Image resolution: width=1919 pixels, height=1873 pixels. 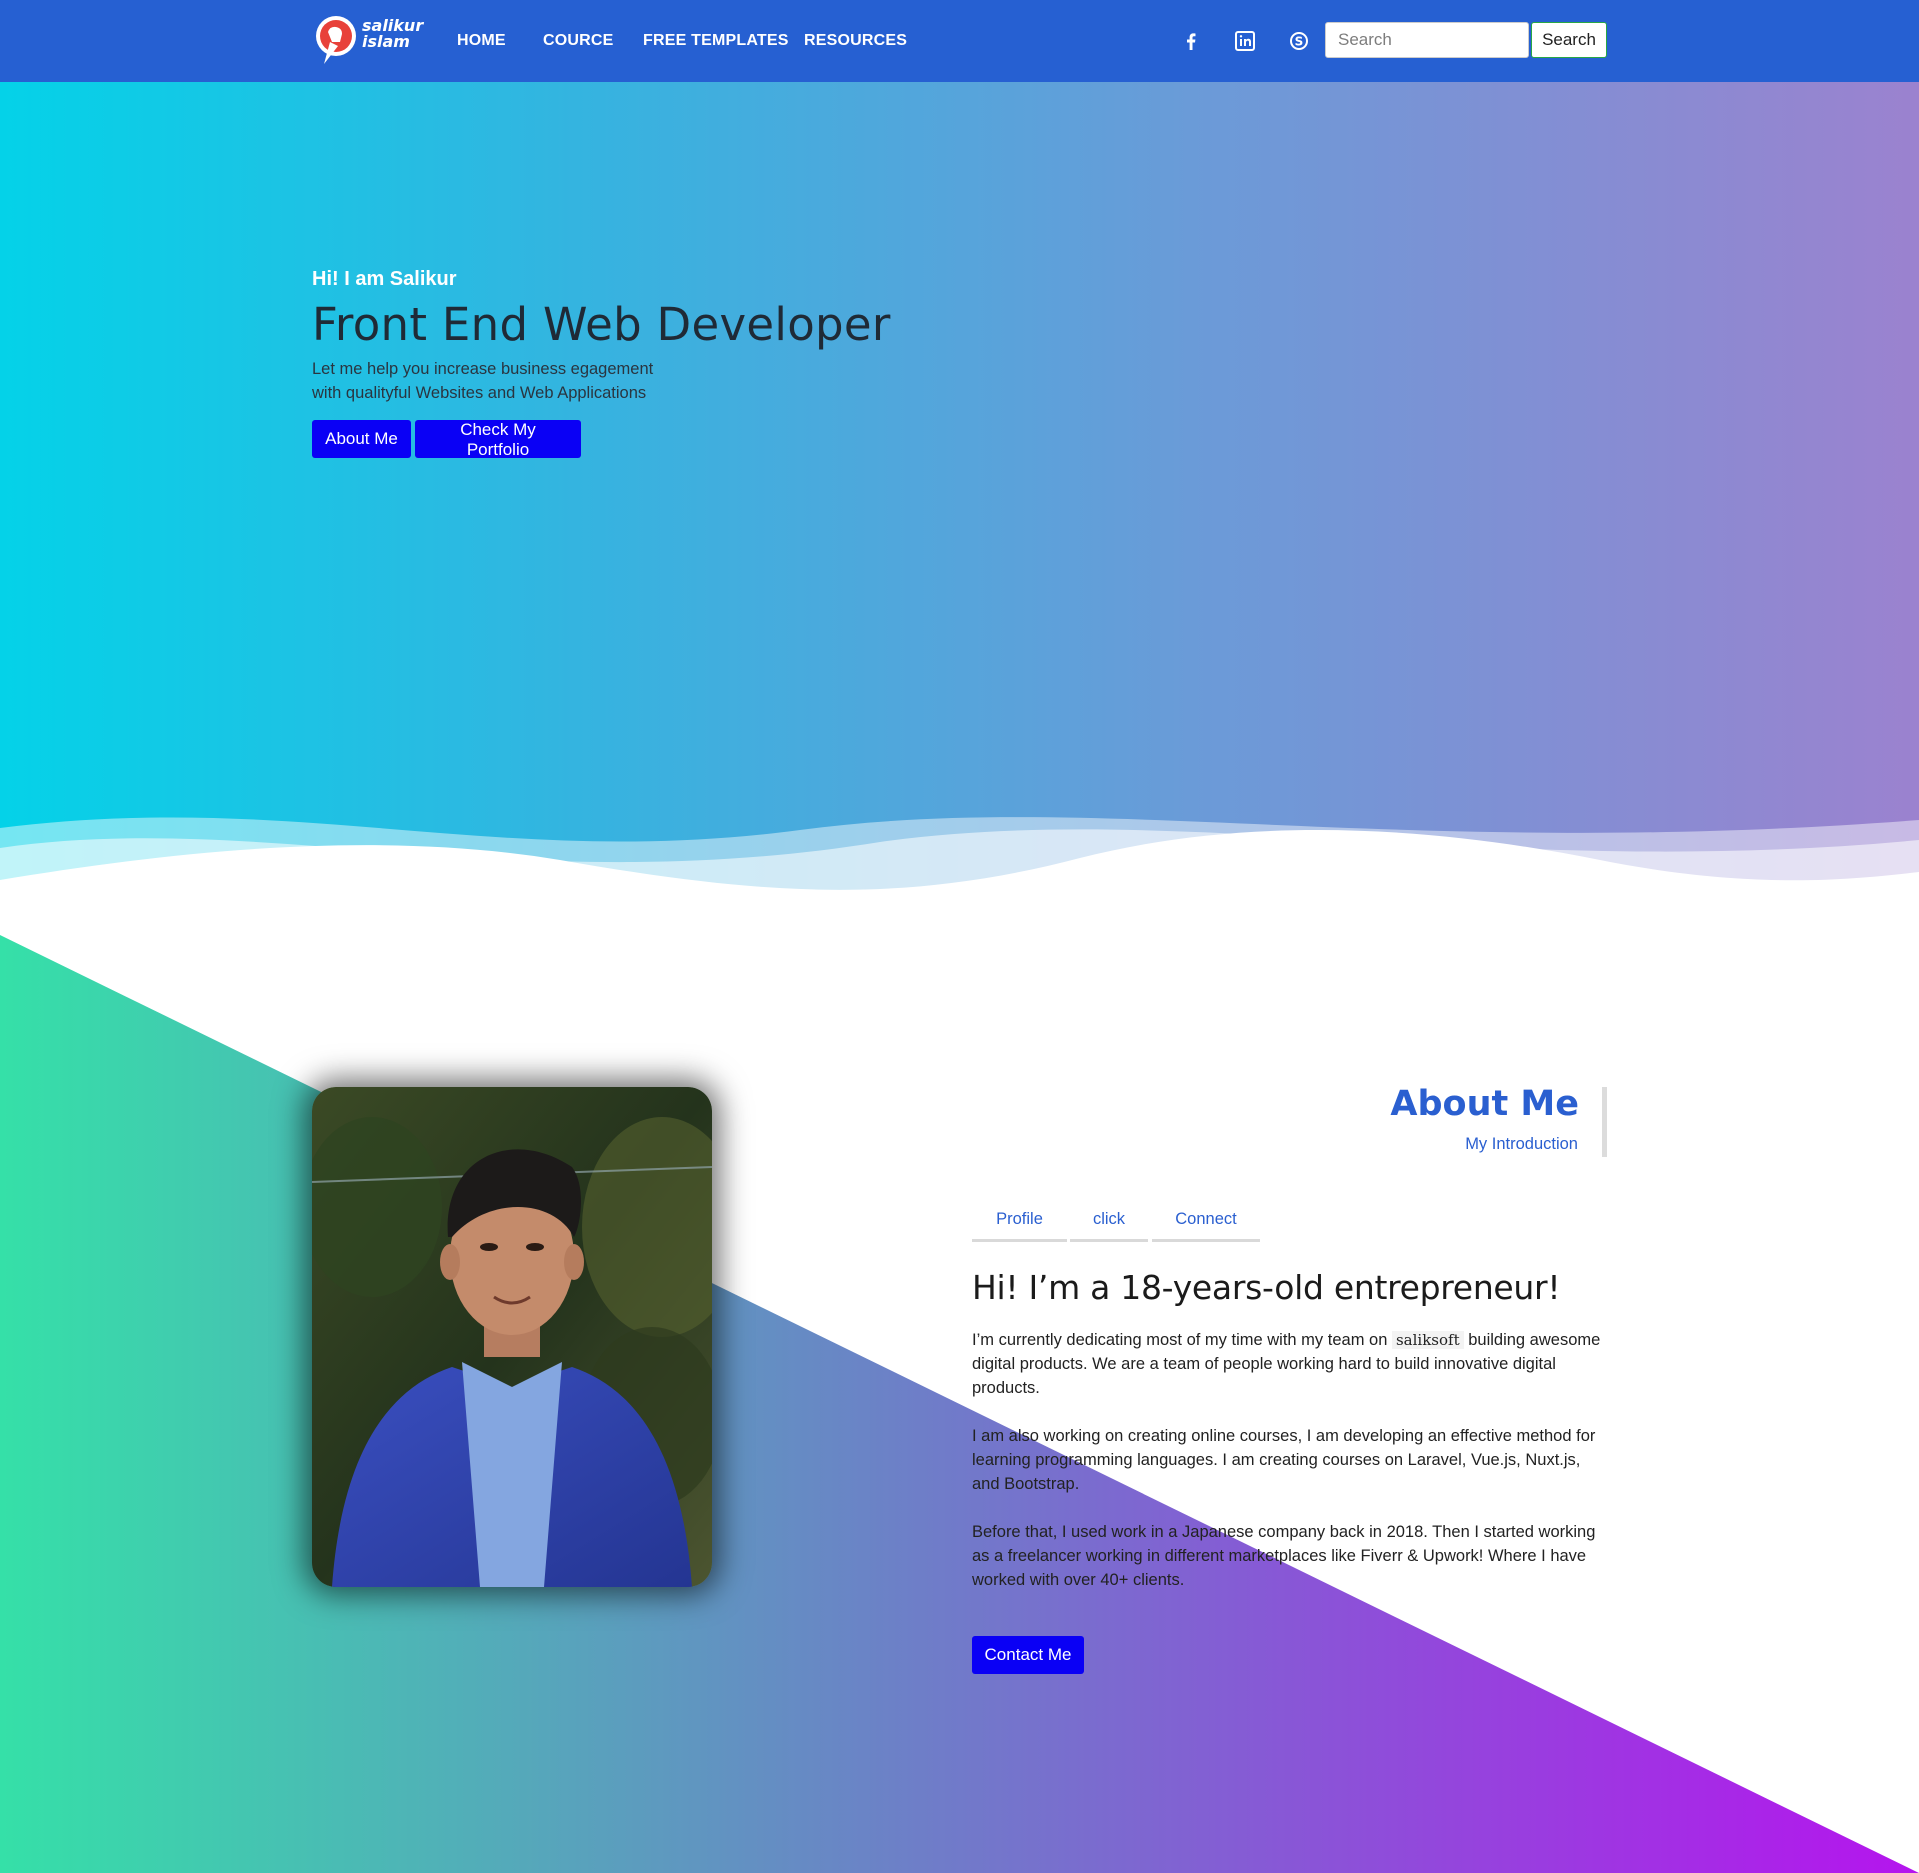 I want to click on intro-title: Hi! I’m a 18-years-old entrepreneur!, so click(x=1266, y=1287).